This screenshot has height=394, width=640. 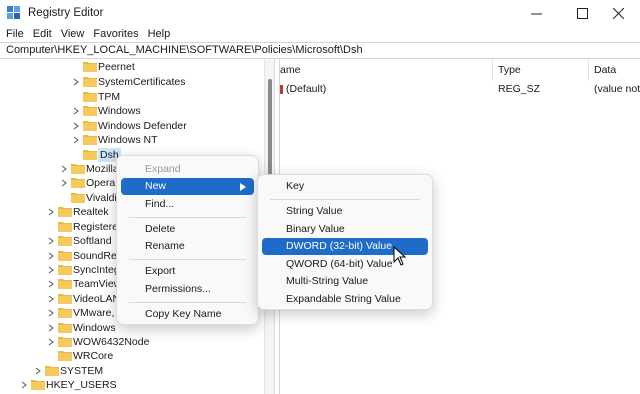 What do you see at coordinates (386, 70) in the screenshot?
I see `column-header-name: ame` at bounding box center [386, 70].